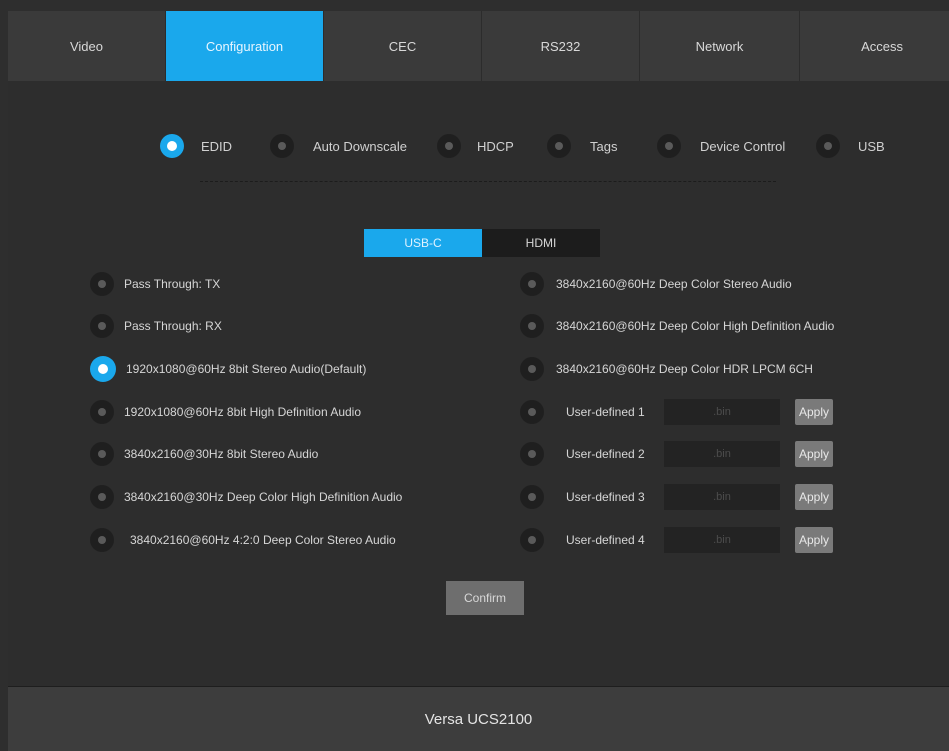  Describe the element at coordinates (561, 46) in the screenshot. I see `tab-rs232: RS232` at that location.